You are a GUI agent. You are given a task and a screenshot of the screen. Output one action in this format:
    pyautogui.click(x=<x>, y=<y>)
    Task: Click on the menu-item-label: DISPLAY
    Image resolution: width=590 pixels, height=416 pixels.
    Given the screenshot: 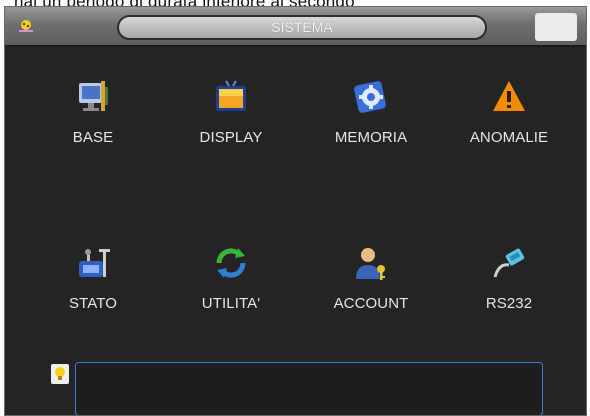 What is the action you would take?
    pyautogui.click(x=231, y=137)
    